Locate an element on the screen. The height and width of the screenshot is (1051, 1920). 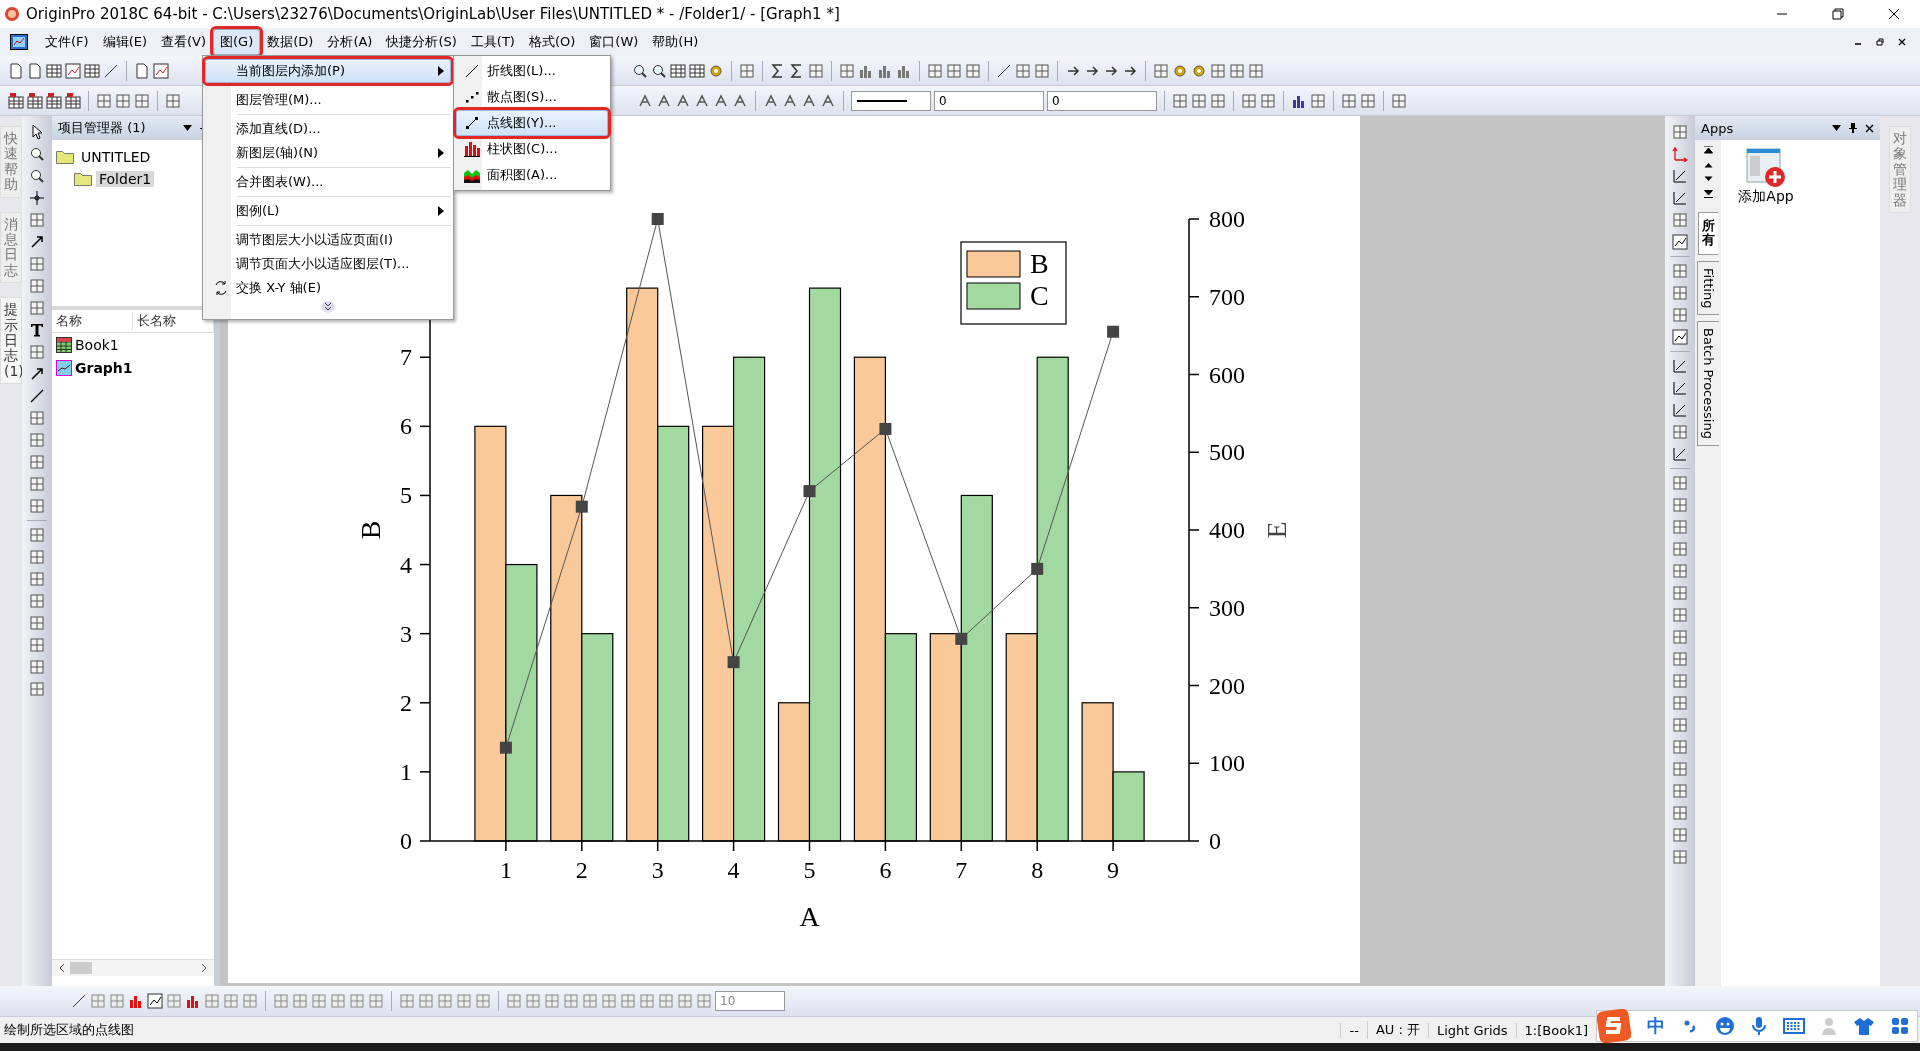
shirt-icon is located at coordinates (1864, 1026).